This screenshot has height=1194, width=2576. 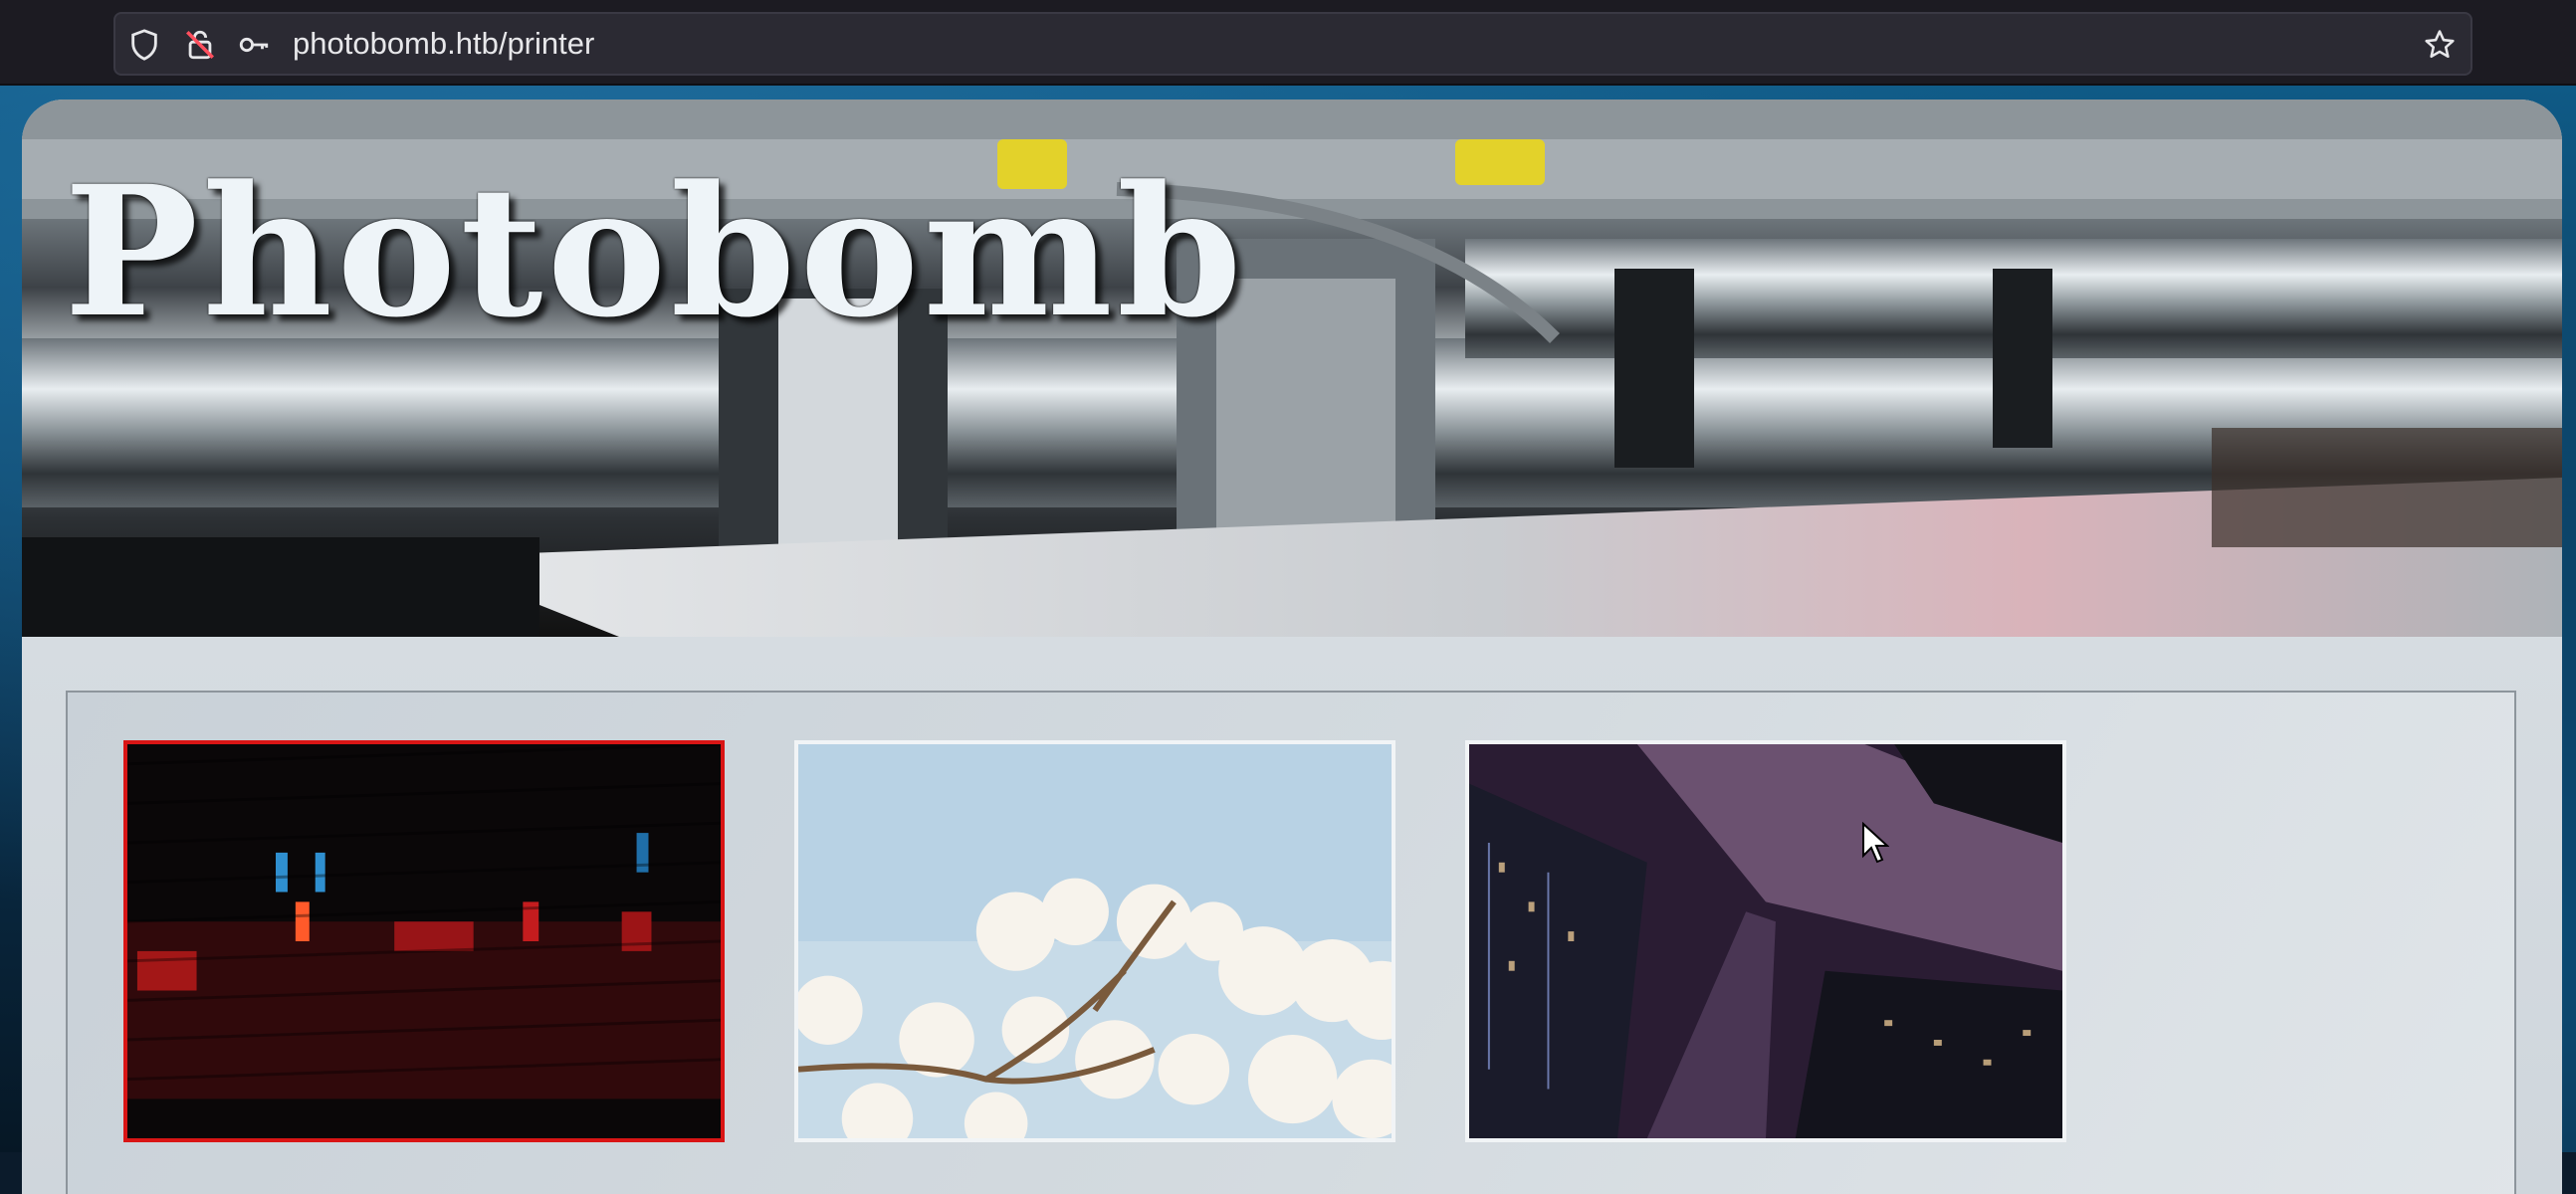 I want to click on gallery-image-dark-lights, so click(x=424, y=941).